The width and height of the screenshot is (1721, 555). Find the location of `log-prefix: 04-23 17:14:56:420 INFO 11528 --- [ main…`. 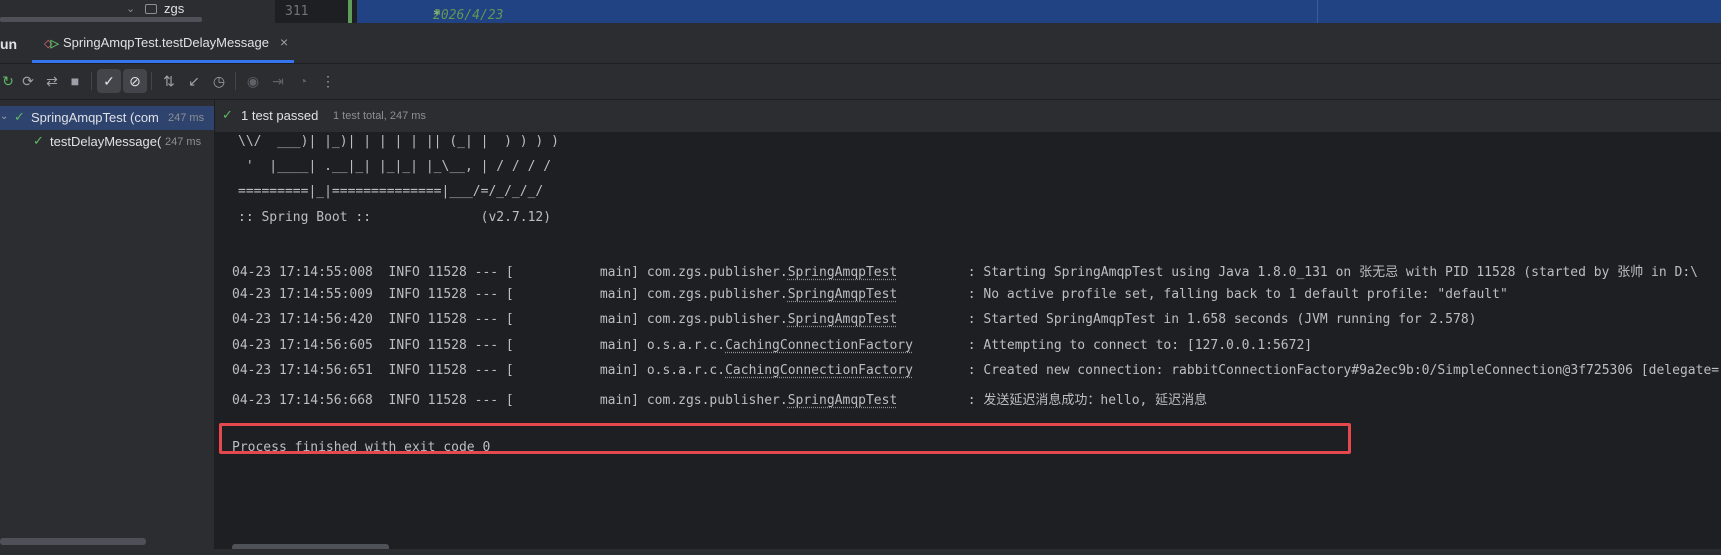

log-prefix: 04-23 17:14:56:420 INFO 11528 --- [ main… is located at coordinates (510, 319).